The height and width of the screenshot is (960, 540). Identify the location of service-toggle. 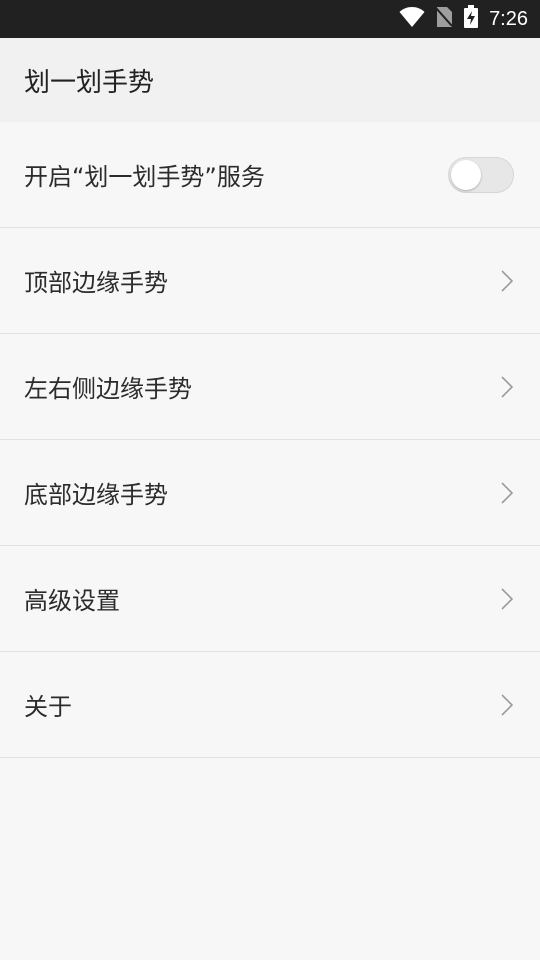
(481, 174).